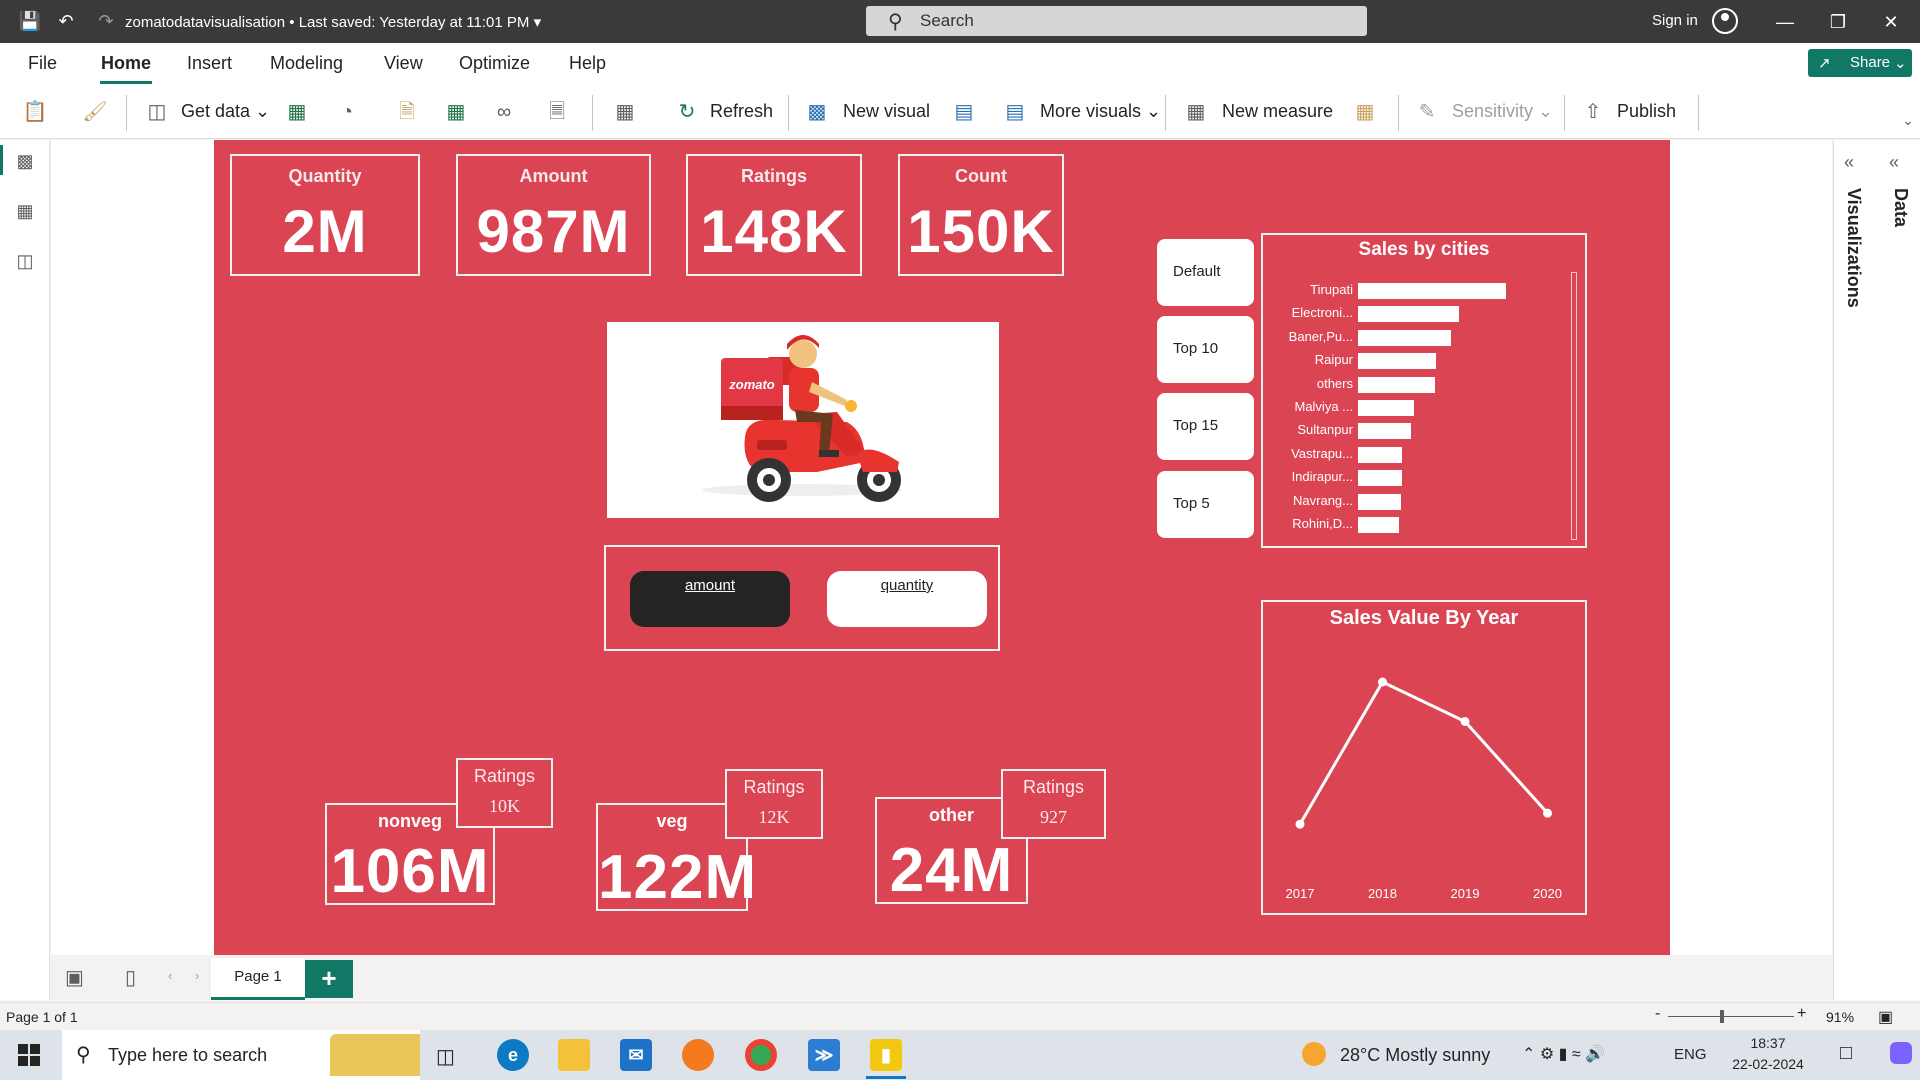 The image size is (1920, 1080). Describe the element at coordinates (1657, 1014) in the screenshot. I see `zoom-out-icon: -` at that location.